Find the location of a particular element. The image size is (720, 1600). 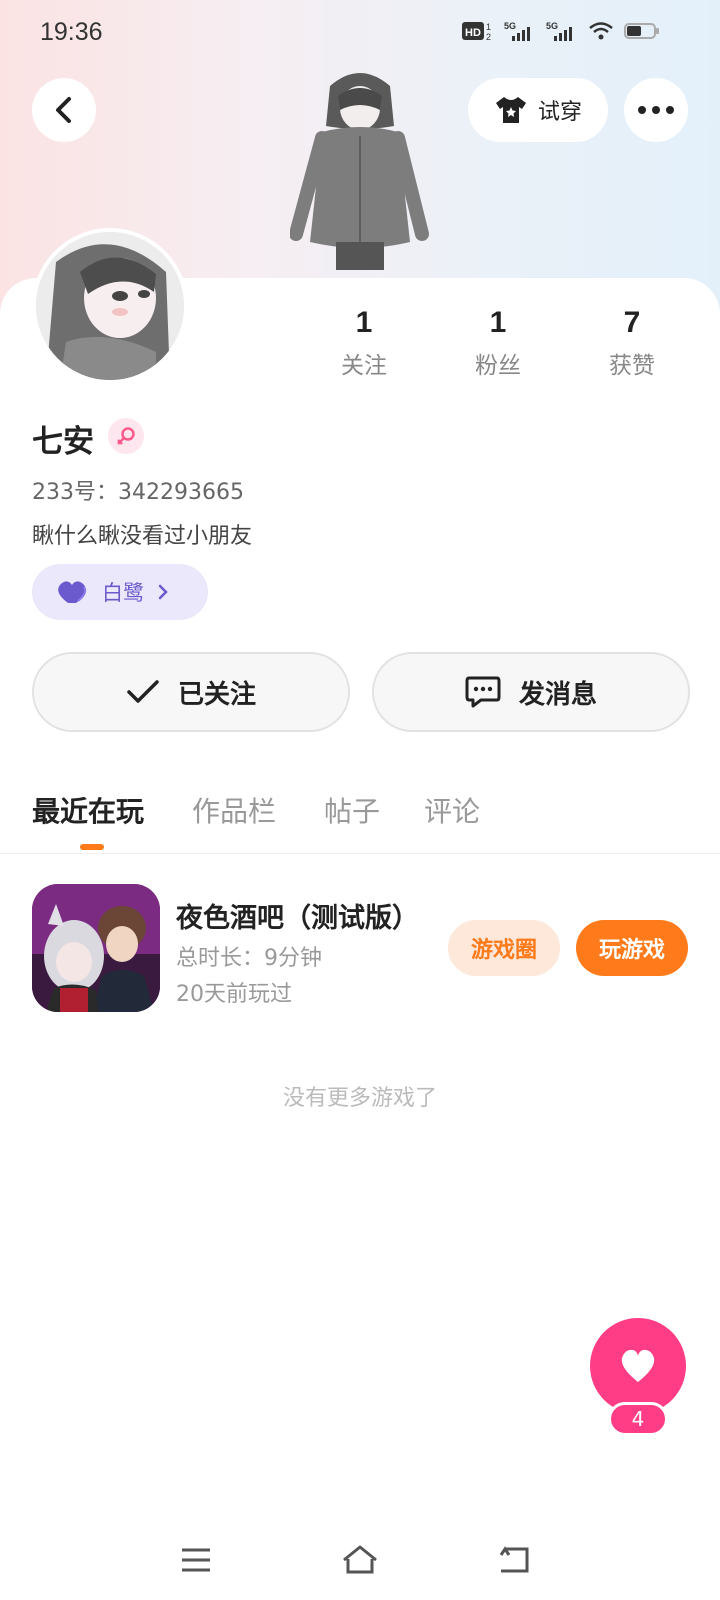

wifi-icon is located at coordinates (601, 31).